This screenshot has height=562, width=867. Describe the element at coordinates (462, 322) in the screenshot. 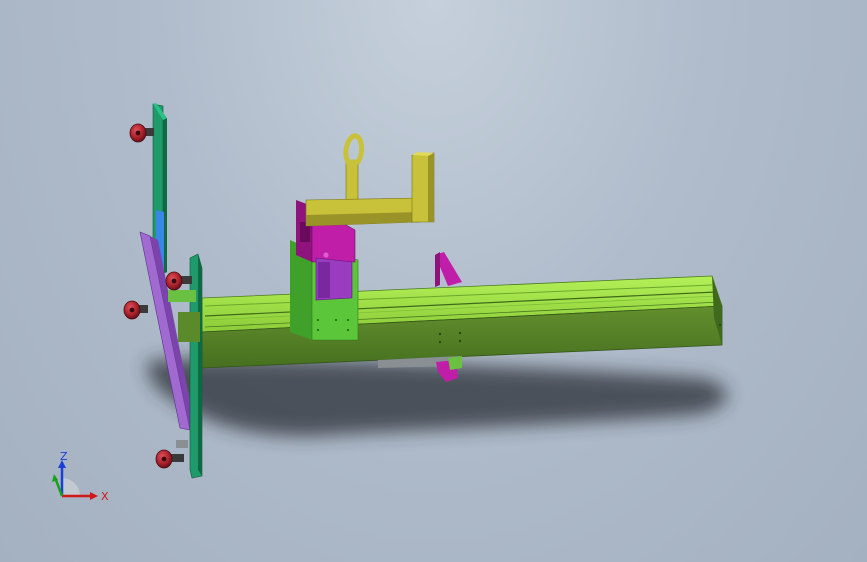

I see `linear-rail` at that location.